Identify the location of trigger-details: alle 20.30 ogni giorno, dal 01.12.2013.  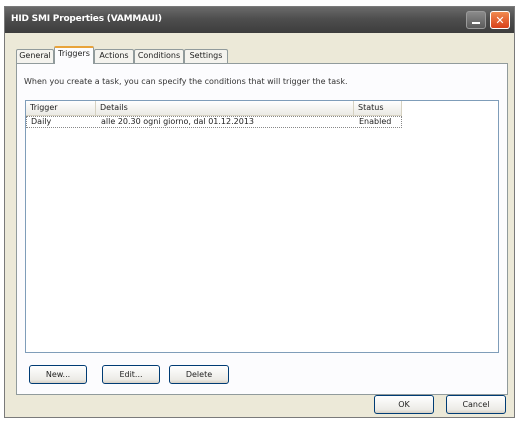
(178, 121).